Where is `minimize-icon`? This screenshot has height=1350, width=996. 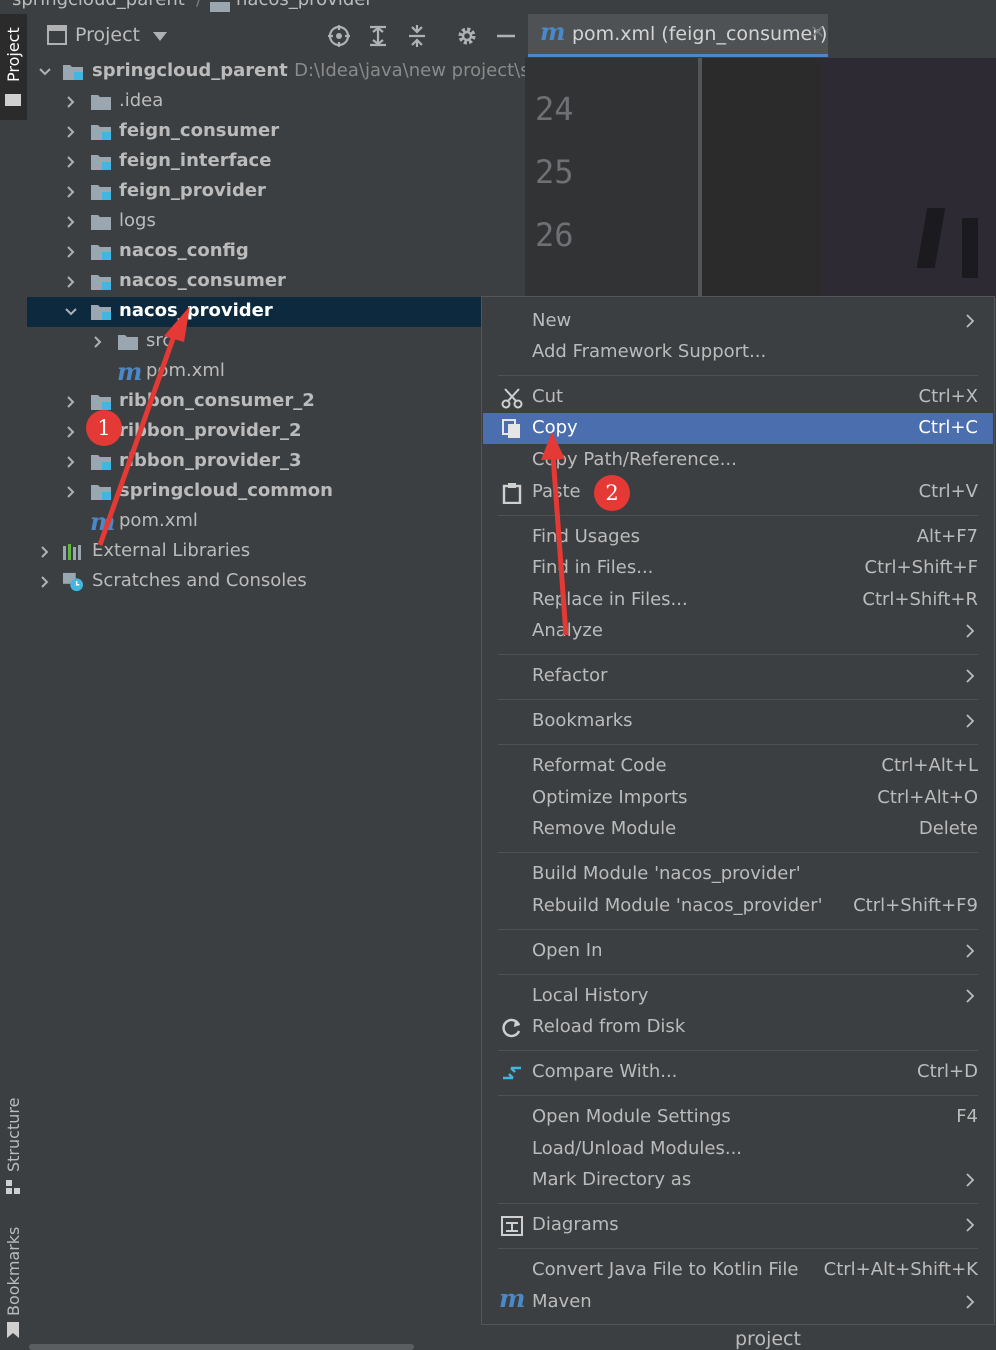 minimize-icon is located at coordinates (506, 36).